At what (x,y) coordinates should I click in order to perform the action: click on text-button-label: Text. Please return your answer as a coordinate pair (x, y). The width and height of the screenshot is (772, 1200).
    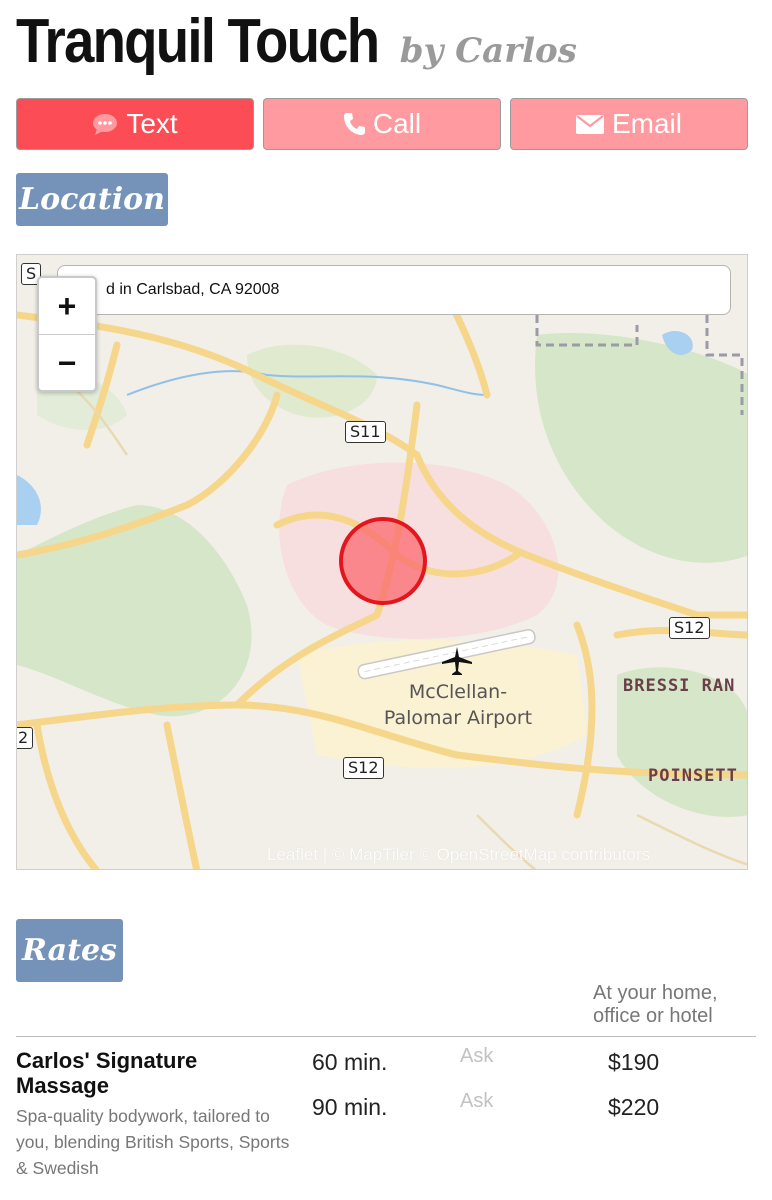
    Looking at the image, I should click on (152, 123).